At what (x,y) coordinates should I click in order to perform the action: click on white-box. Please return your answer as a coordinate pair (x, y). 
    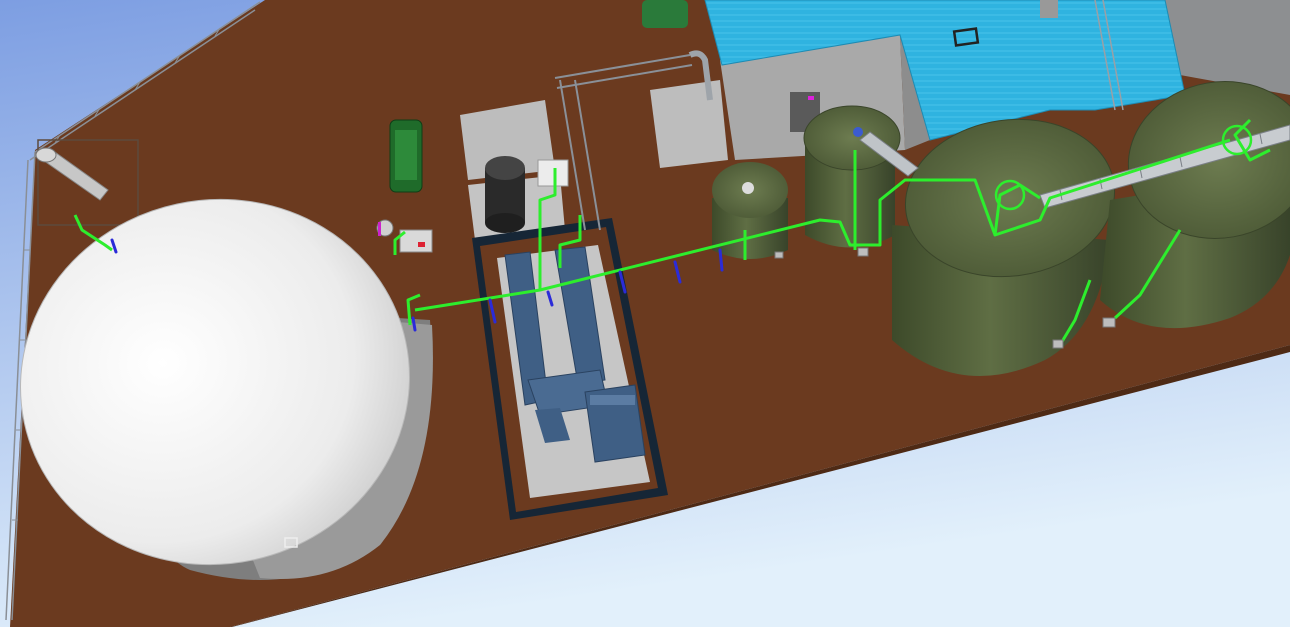
    Looking at the image, I should click on (553, 173).